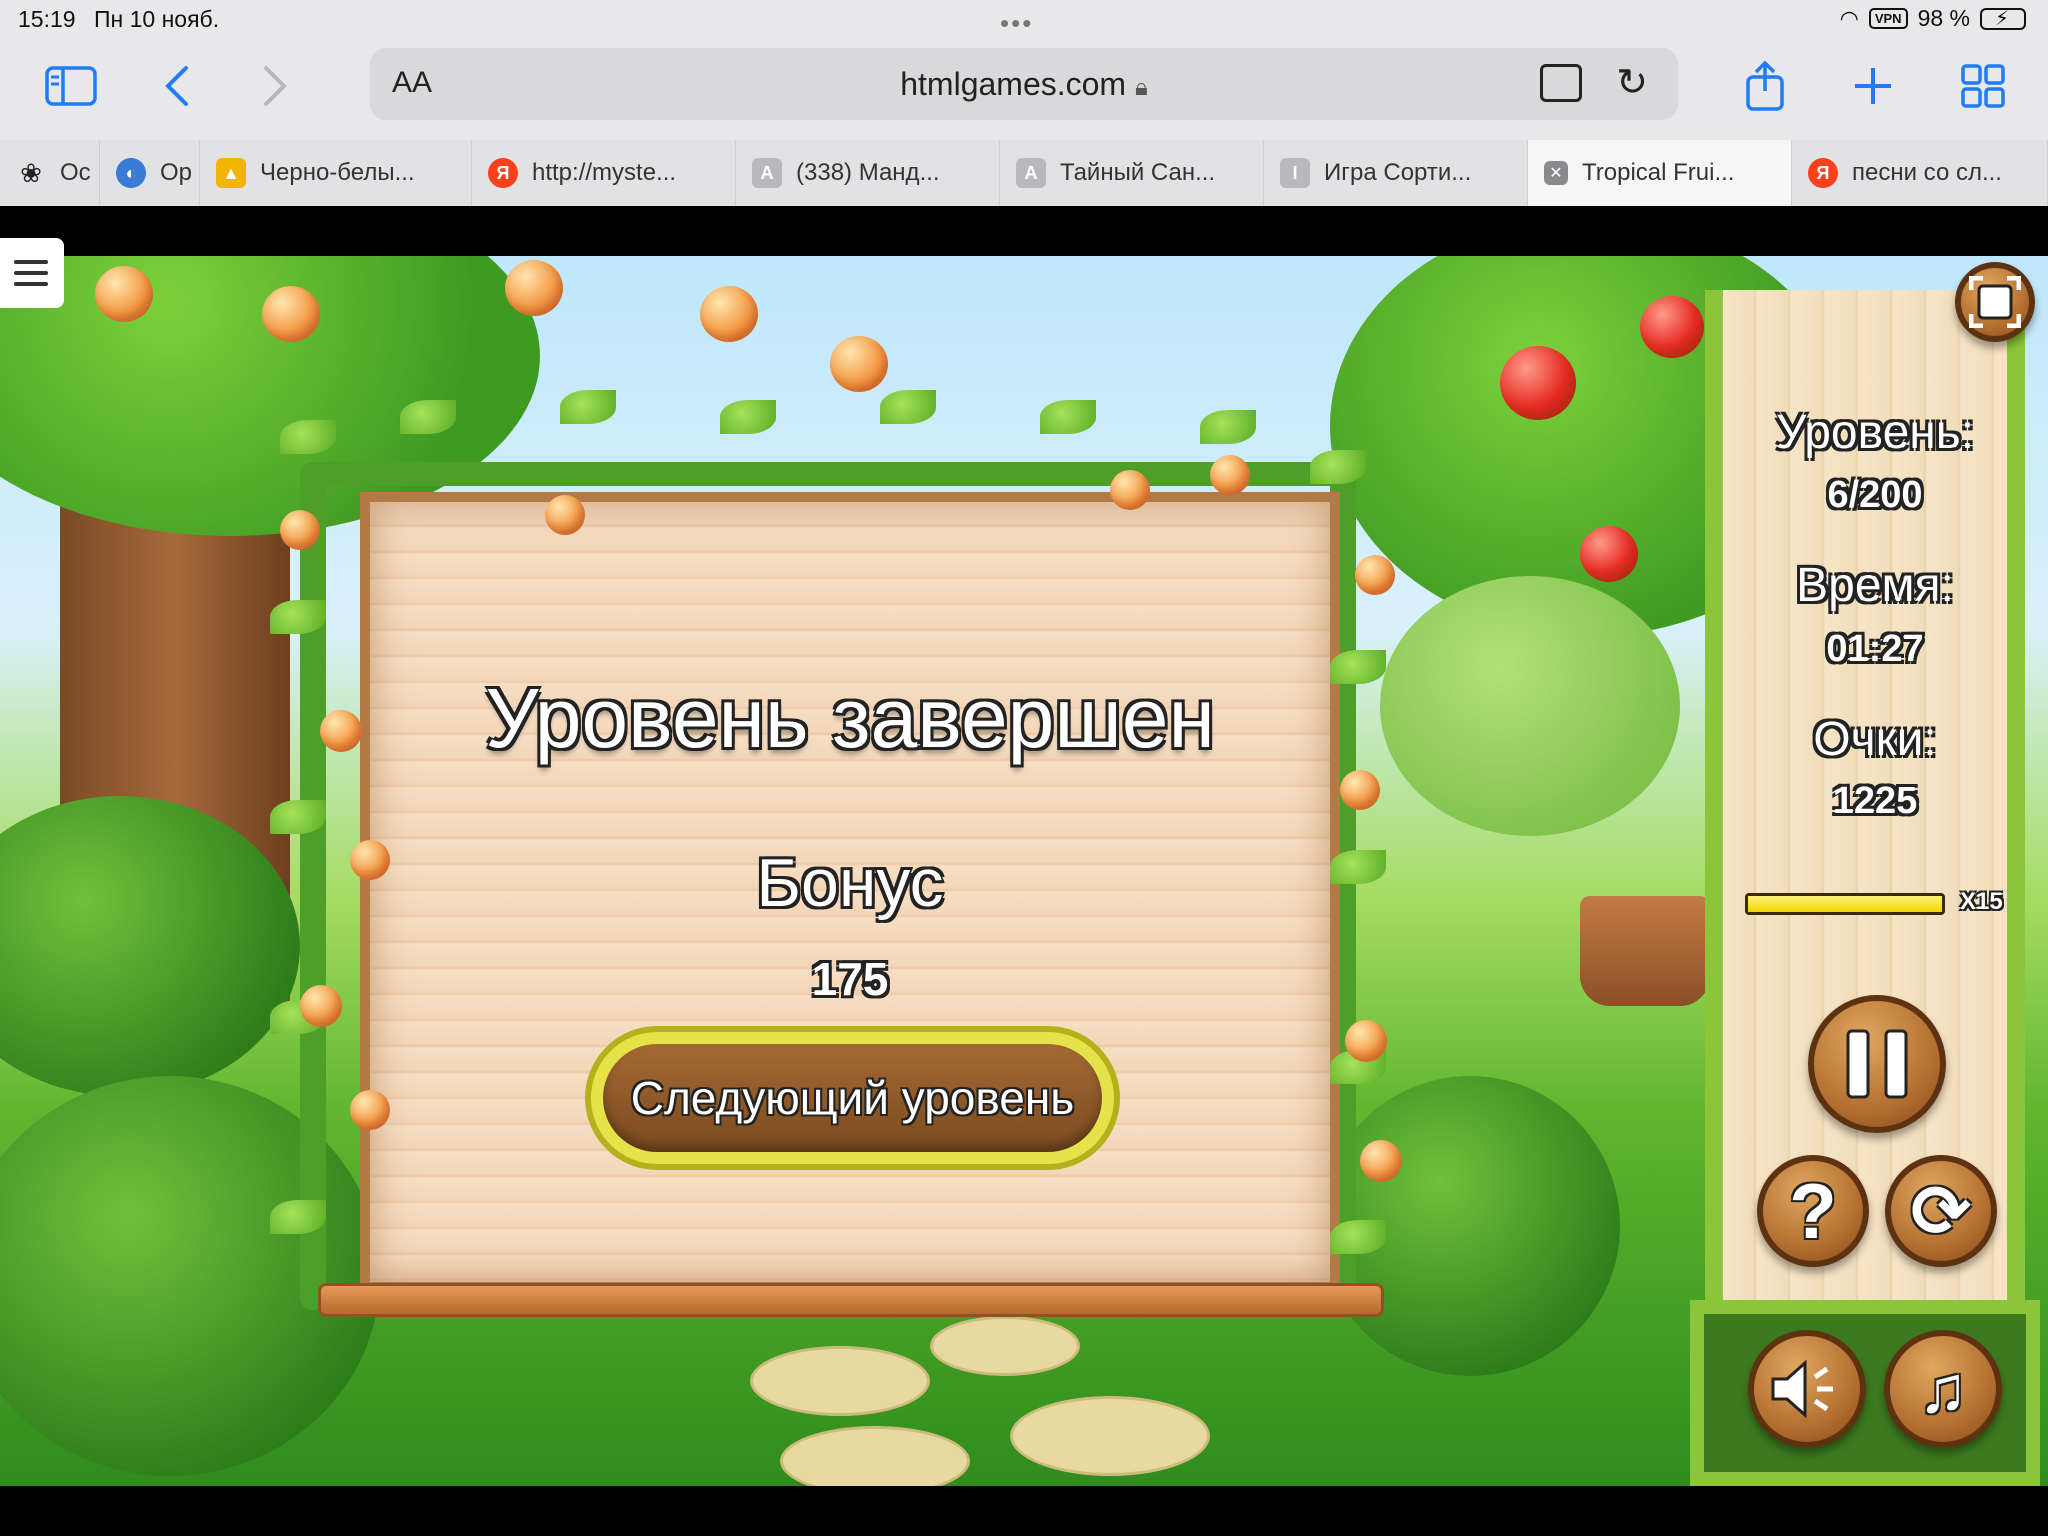 The width and height of the screenshot is (2048, 1536). I want to click on side-panel, so click(1865, 870).